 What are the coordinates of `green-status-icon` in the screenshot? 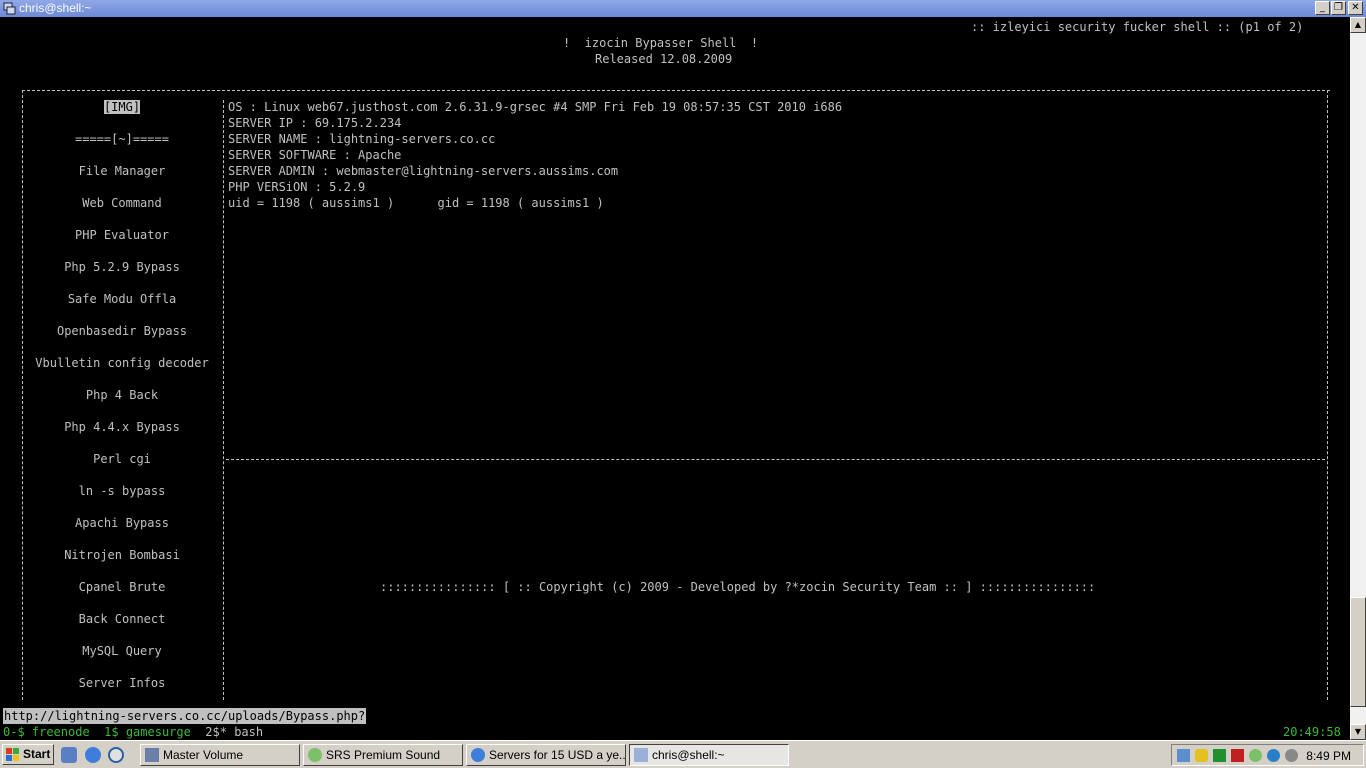 It's located at (1219, 755).